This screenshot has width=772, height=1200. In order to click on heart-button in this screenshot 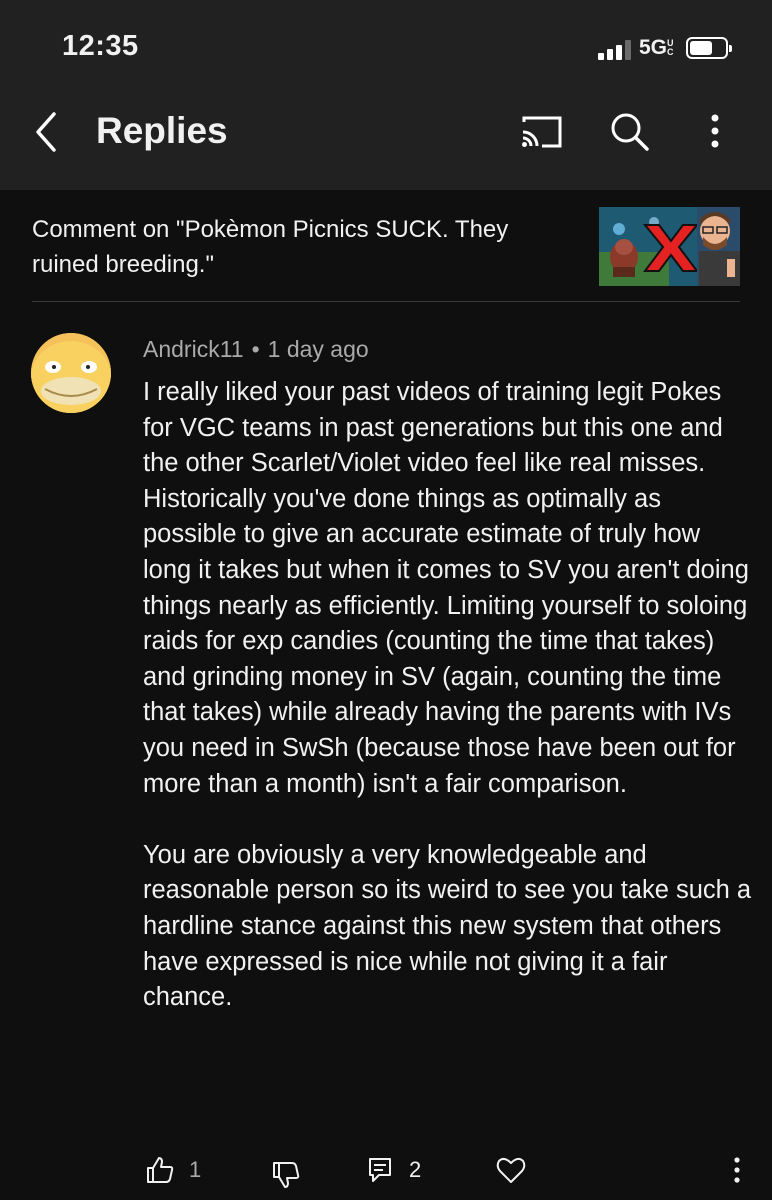, I will do `click(511, 1170)`.